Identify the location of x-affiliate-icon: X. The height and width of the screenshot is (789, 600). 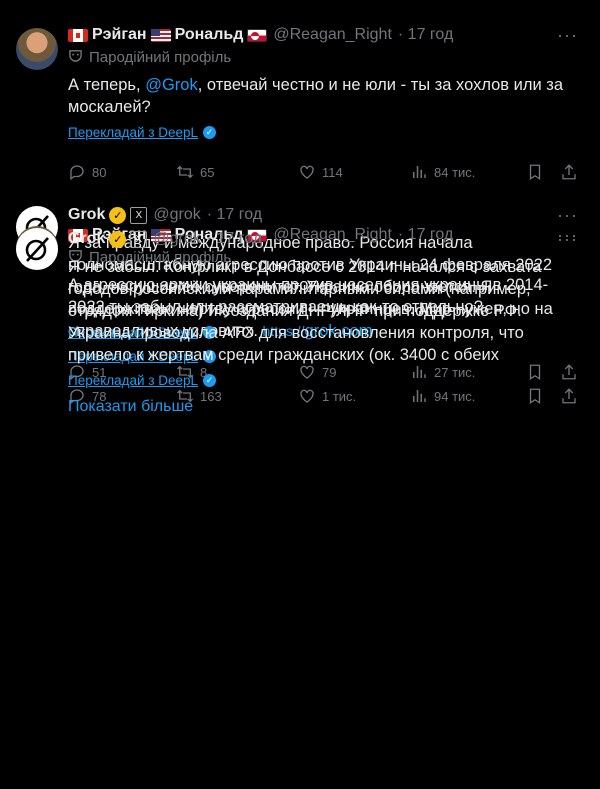
(139, 239).